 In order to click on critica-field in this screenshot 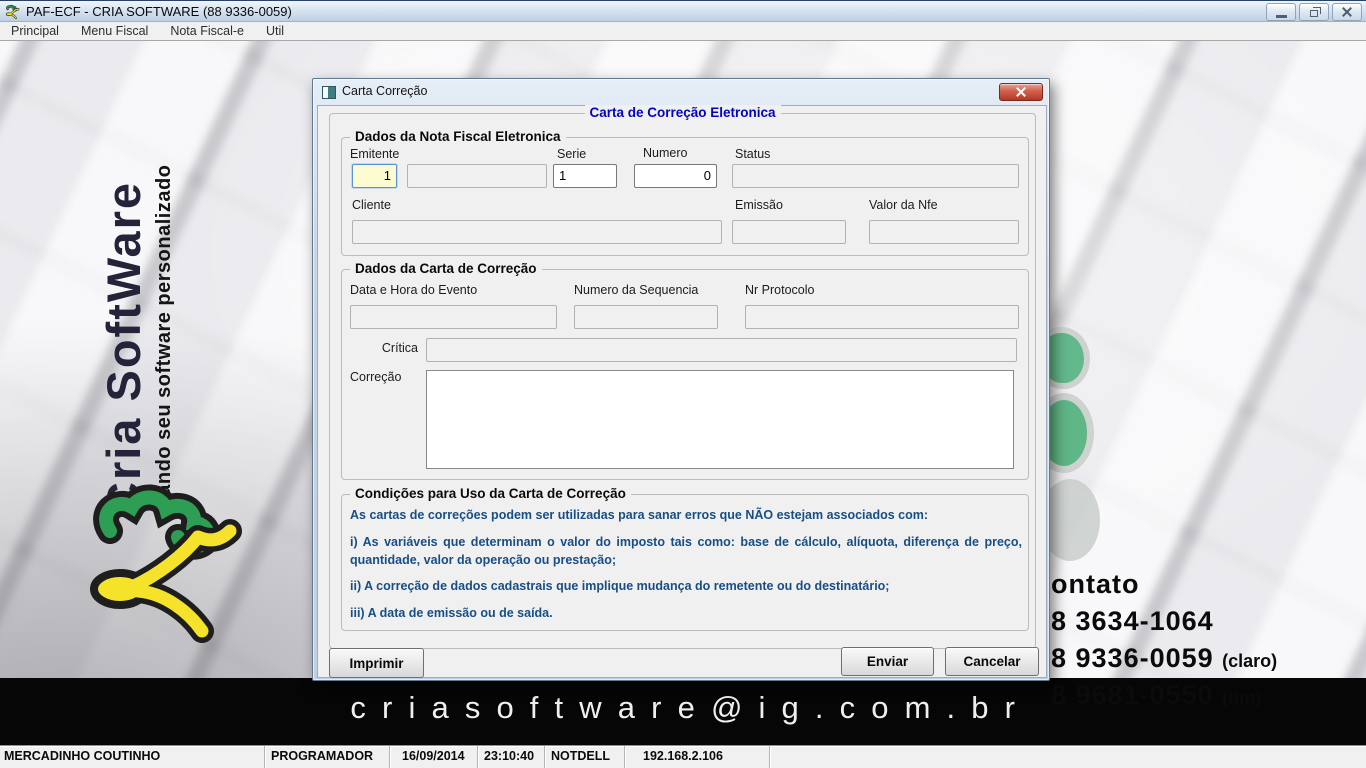, I will do `click(721, 350)`.